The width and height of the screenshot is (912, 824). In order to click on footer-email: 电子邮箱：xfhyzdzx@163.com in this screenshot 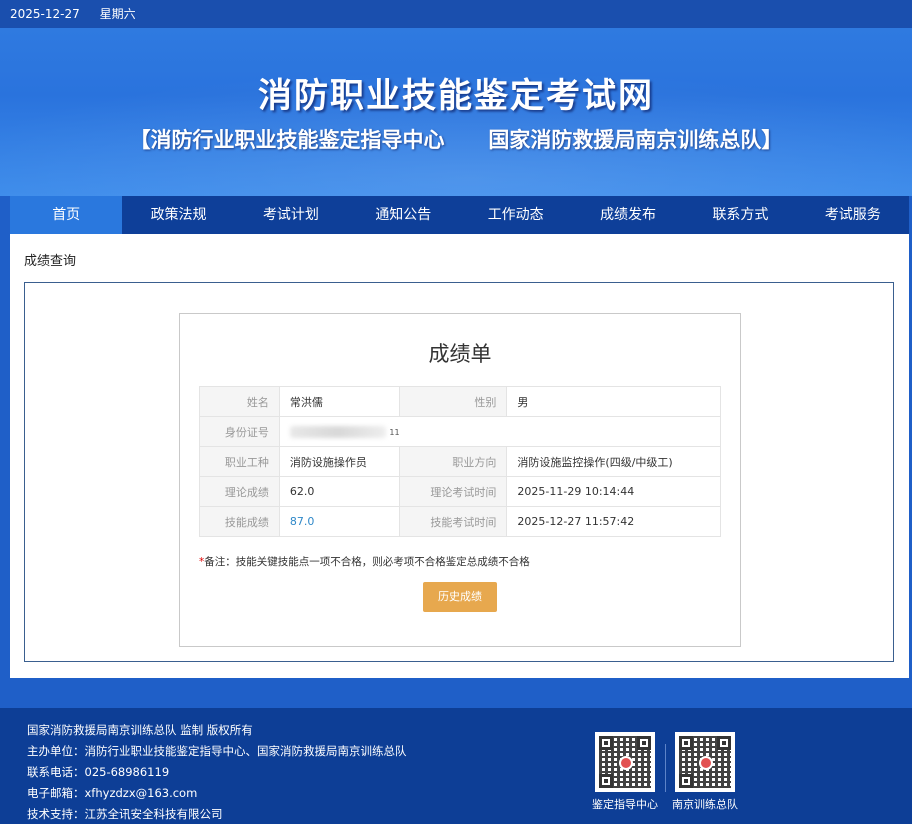, I will do `click(112, 793)`.